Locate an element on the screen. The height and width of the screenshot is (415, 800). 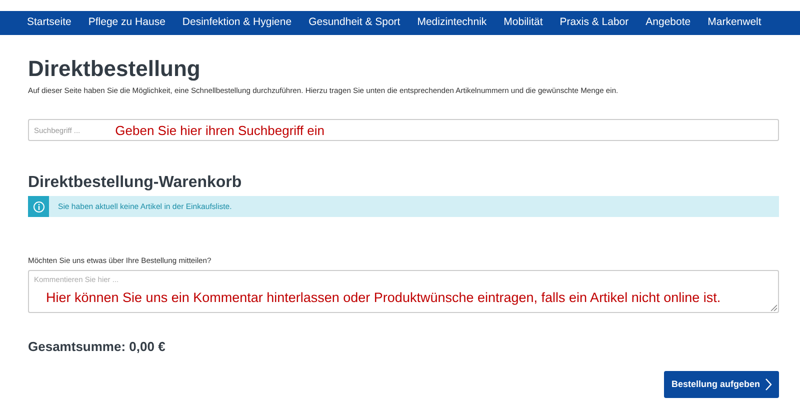
nav-link: Praxis & Labor is located at coordinates (594, 23).